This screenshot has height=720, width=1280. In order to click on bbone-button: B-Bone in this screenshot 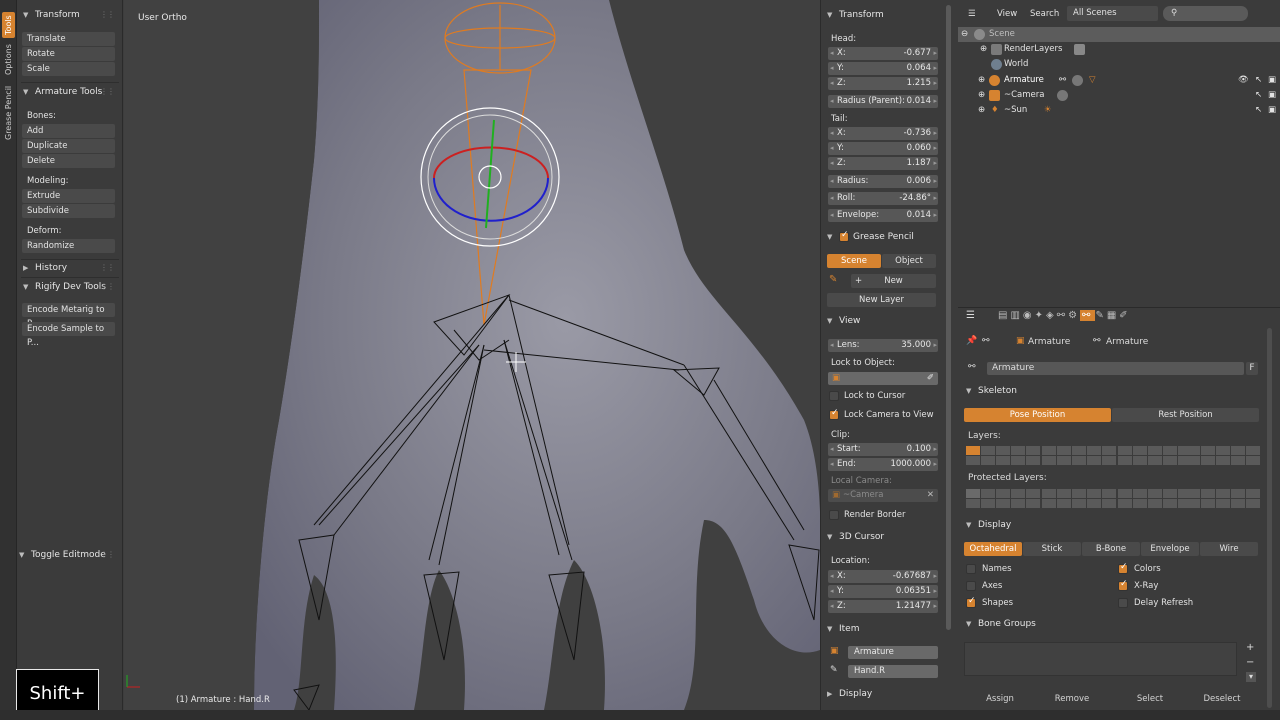, I will do `click(1111, 549)`.